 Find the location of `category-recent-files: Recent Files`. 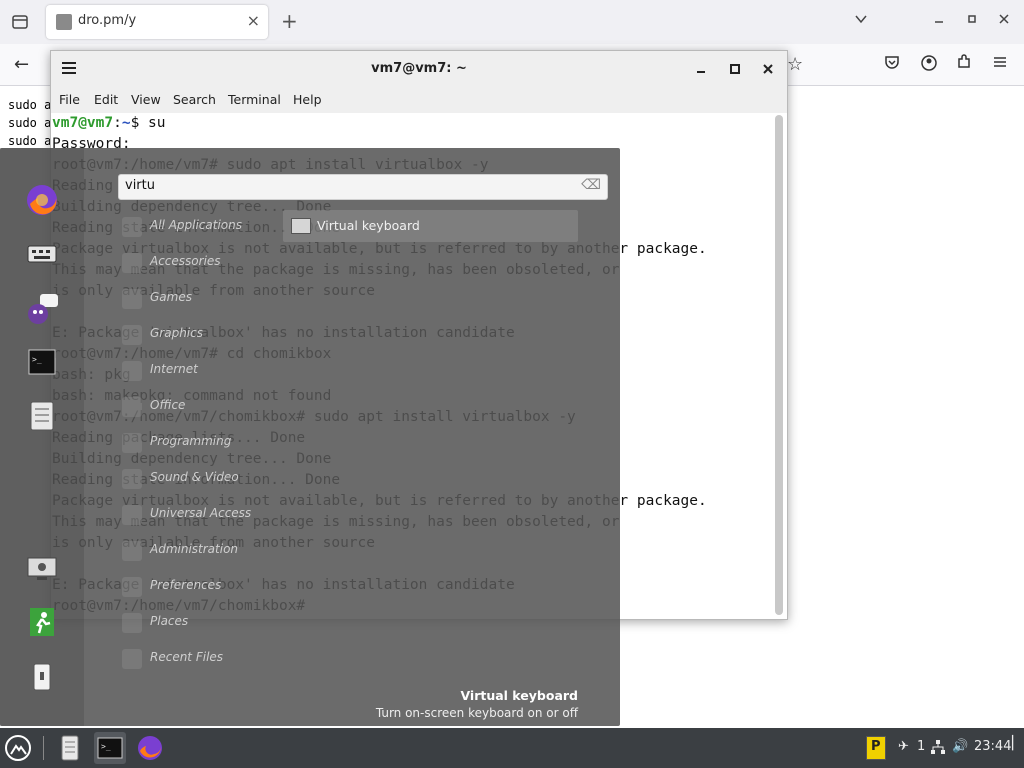

category-recent-files: Recent Files is located at coordinates (202, 659).